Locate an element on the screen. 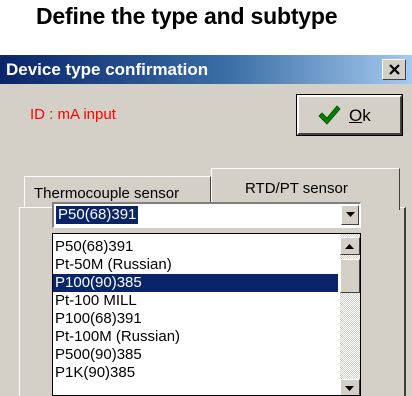 This screenshot has height=396, width=412. ok-button-label: Ok is located at coordinates (360, 115).